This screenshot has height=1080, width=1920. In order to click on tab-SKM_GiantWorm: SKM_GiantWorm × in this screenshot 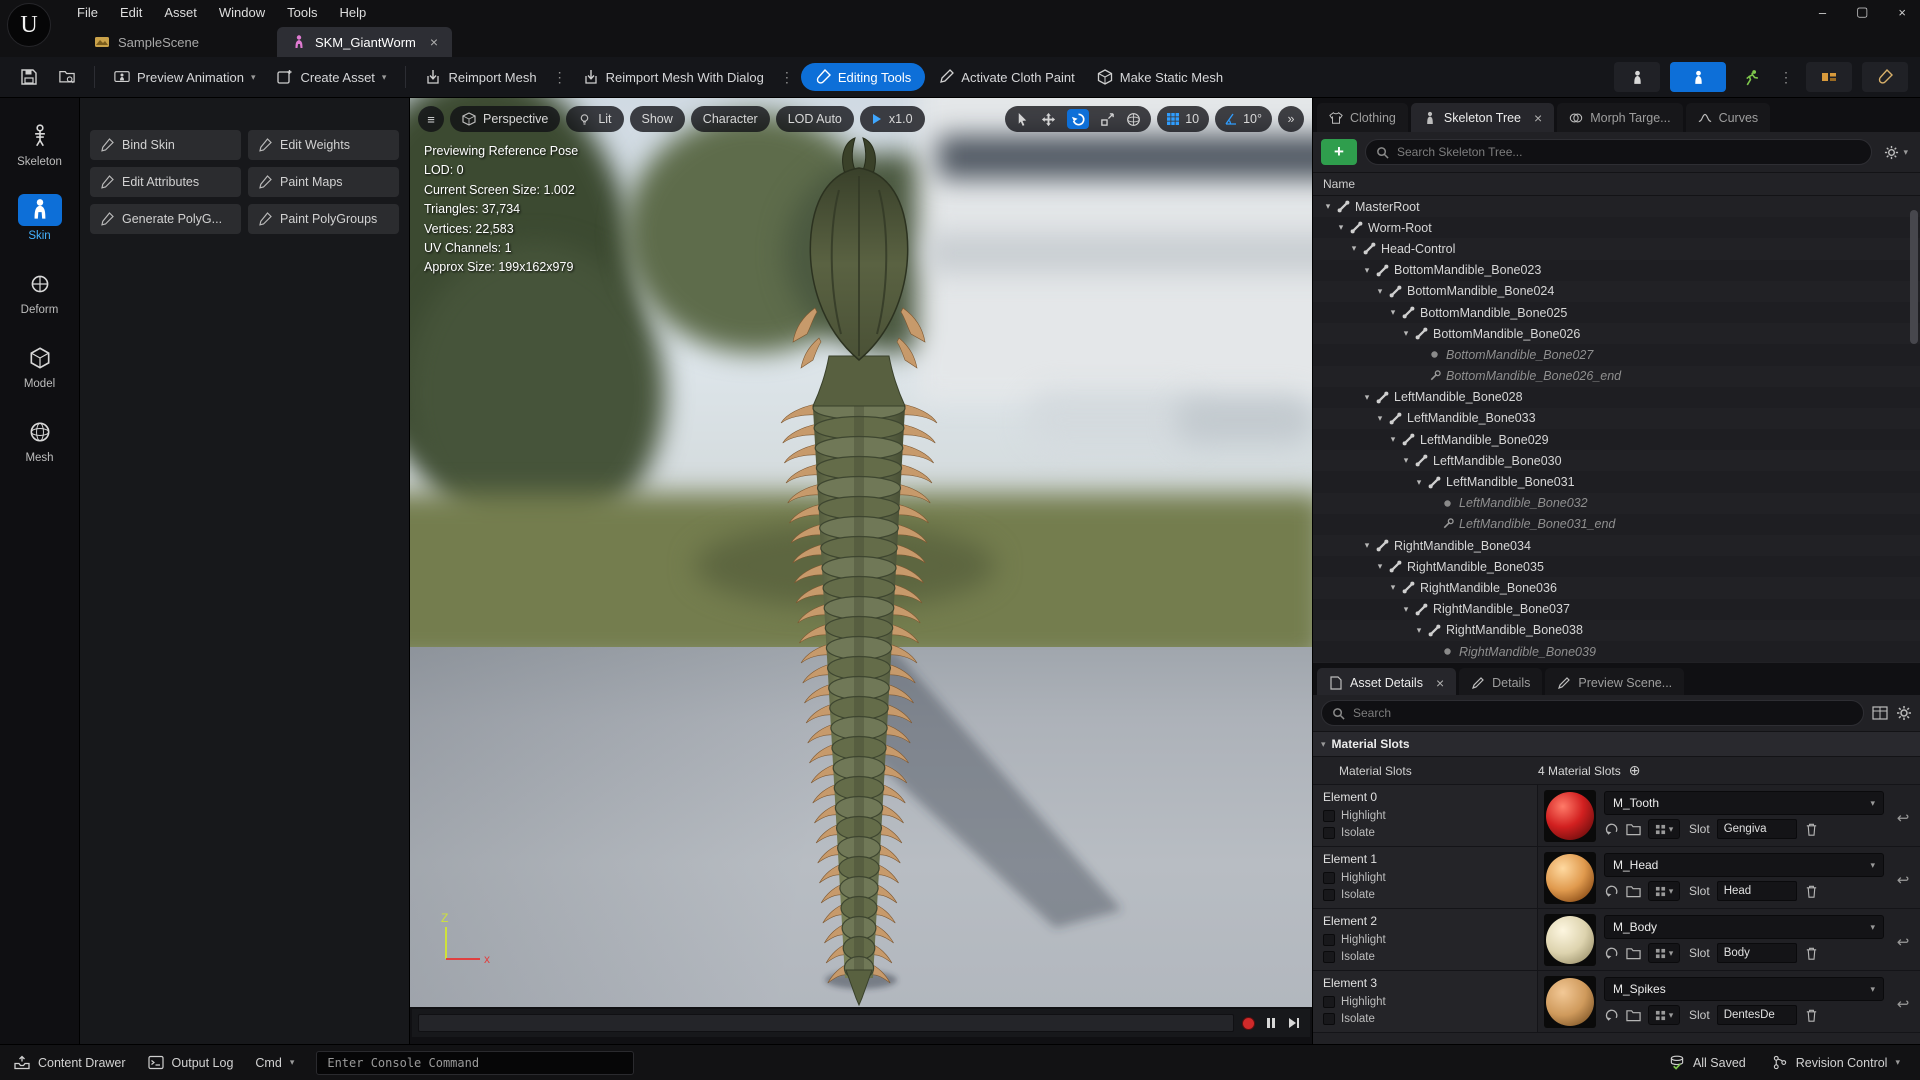, I will do `click(364, 42)`.